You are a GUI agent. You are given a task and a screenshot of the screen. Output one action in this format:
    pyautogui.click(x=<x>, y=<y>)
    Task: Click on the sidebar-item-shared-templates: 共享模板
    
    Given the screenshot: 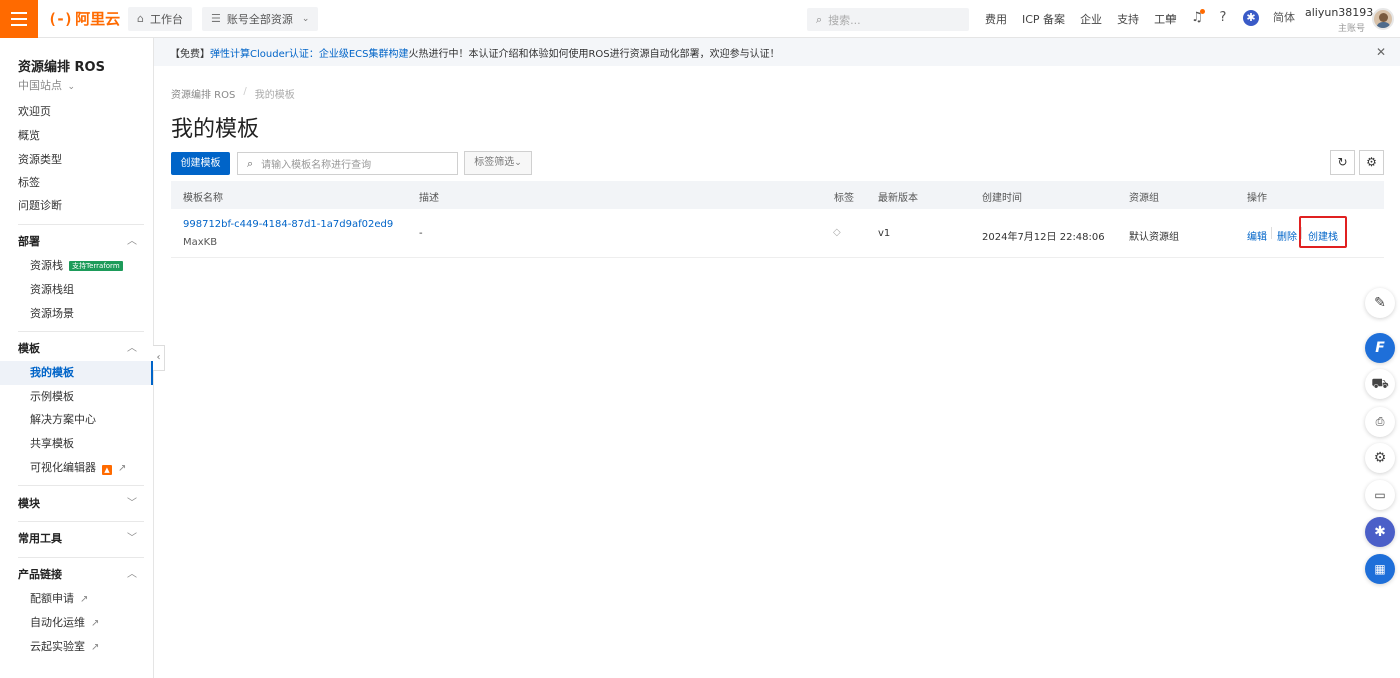 What is the action you would take?
    pyautogui.click(x=76, y=444)
    